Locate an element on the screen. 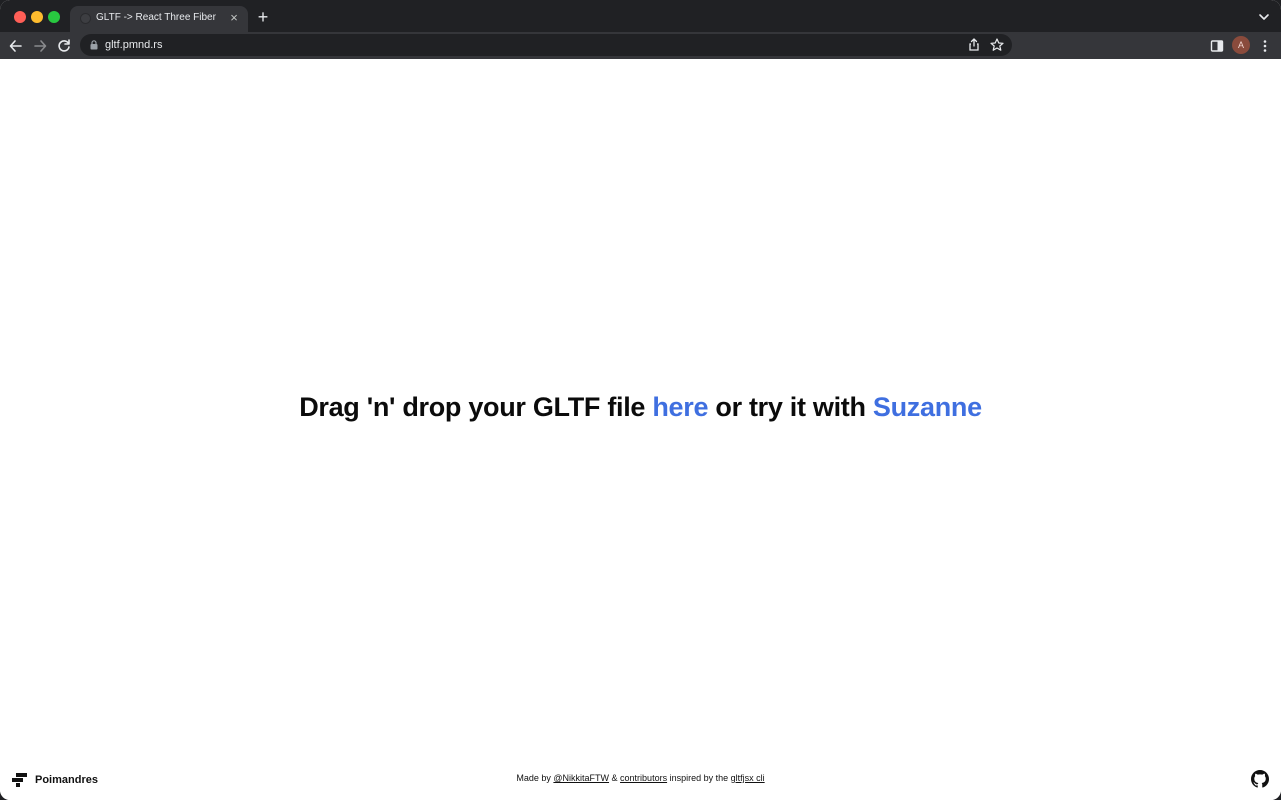  address-bar: gltf.pmnd.rs is located at coordinates (546, 45).